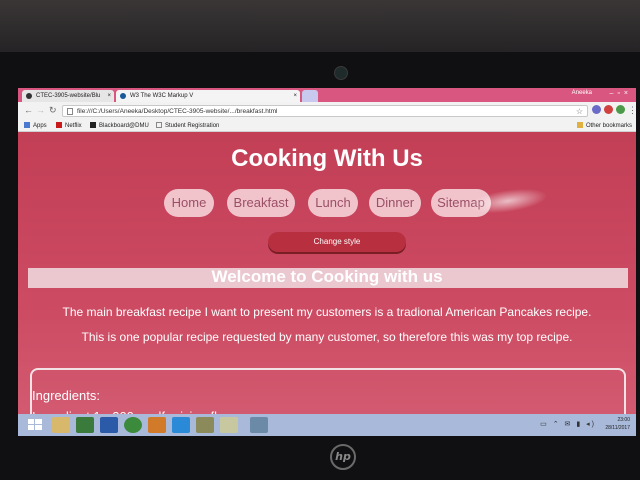  What do you see at coordinates (632, 110) in the screenshot?
I see `menu-icon: ⋮` at bounding box center [632, 110].